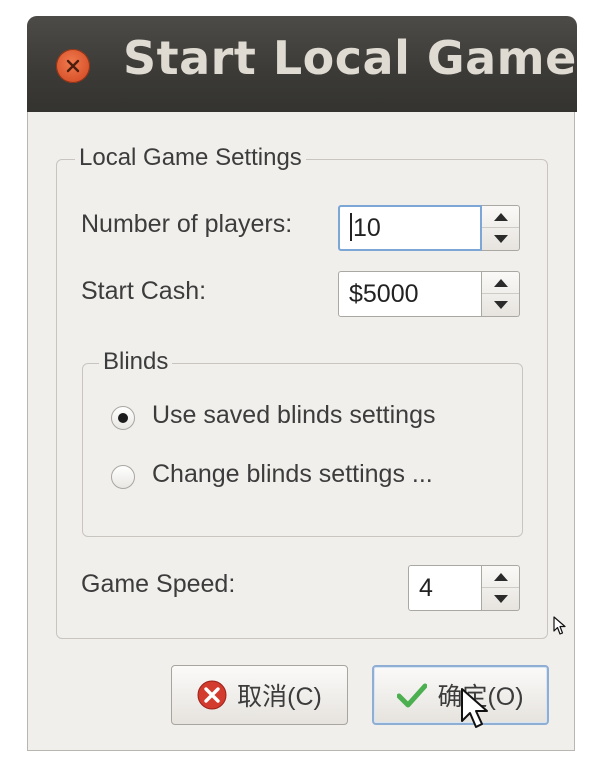 This screenshot has width=600, height=768. Describe the element at coordinates (351, 227) in the screenshot. I see `text-caret` at that location.